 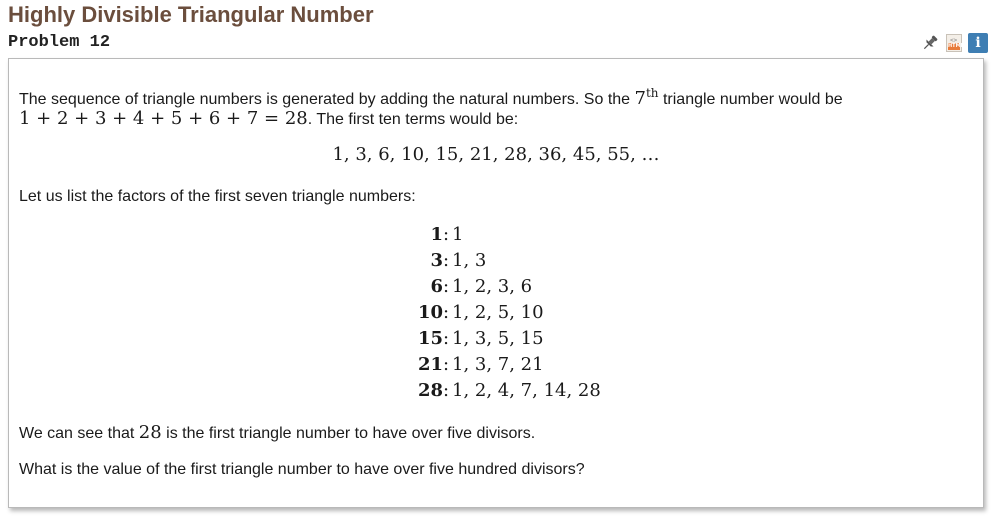 I want to click on factor-row: 21:1, 3, 7, 21, so click(x=480, y=364).